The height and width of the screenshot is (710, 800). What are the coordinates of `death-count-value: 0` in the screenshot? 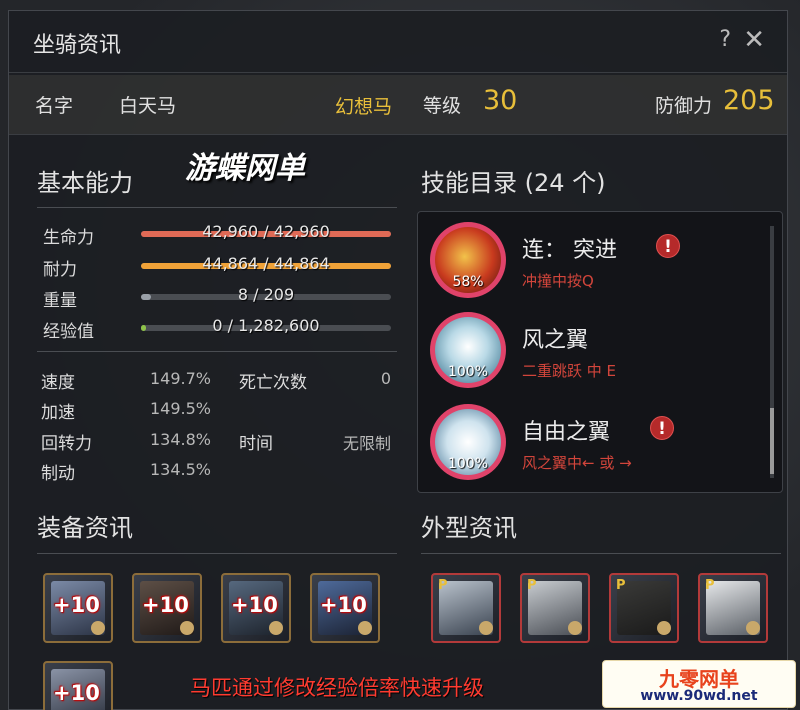 It's located at (385, 378).